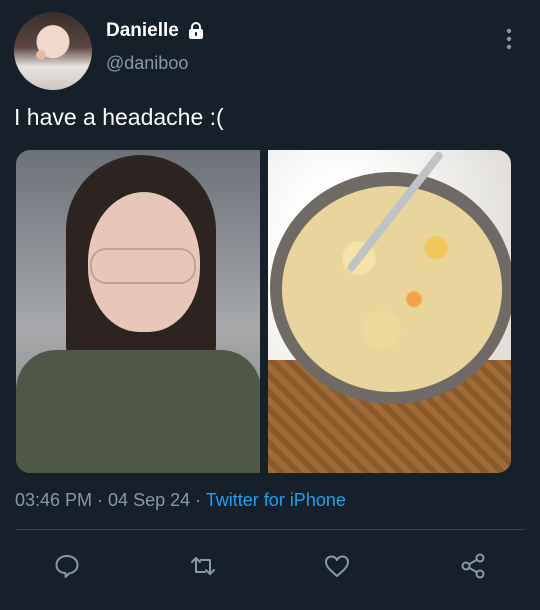  Describe the element at coordinates (149, 500) in the screenshot. I see `tweet-date: 04 Sep 24` at that location.